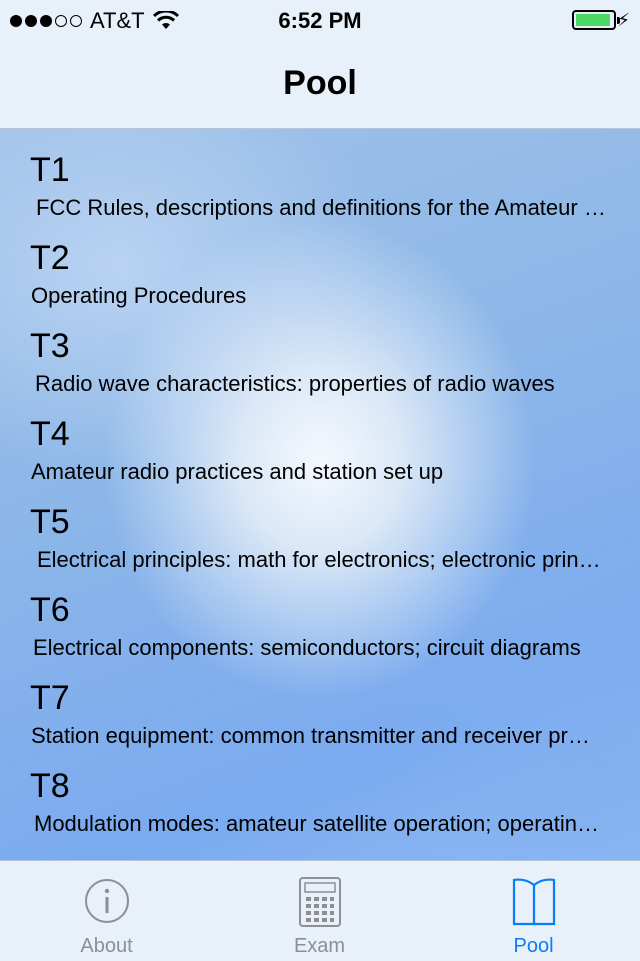 This screenshot has width=640, height=961. Describe the element at coordinates (50, 434) in the screenshot. I see `topic-code: T4` at that location.